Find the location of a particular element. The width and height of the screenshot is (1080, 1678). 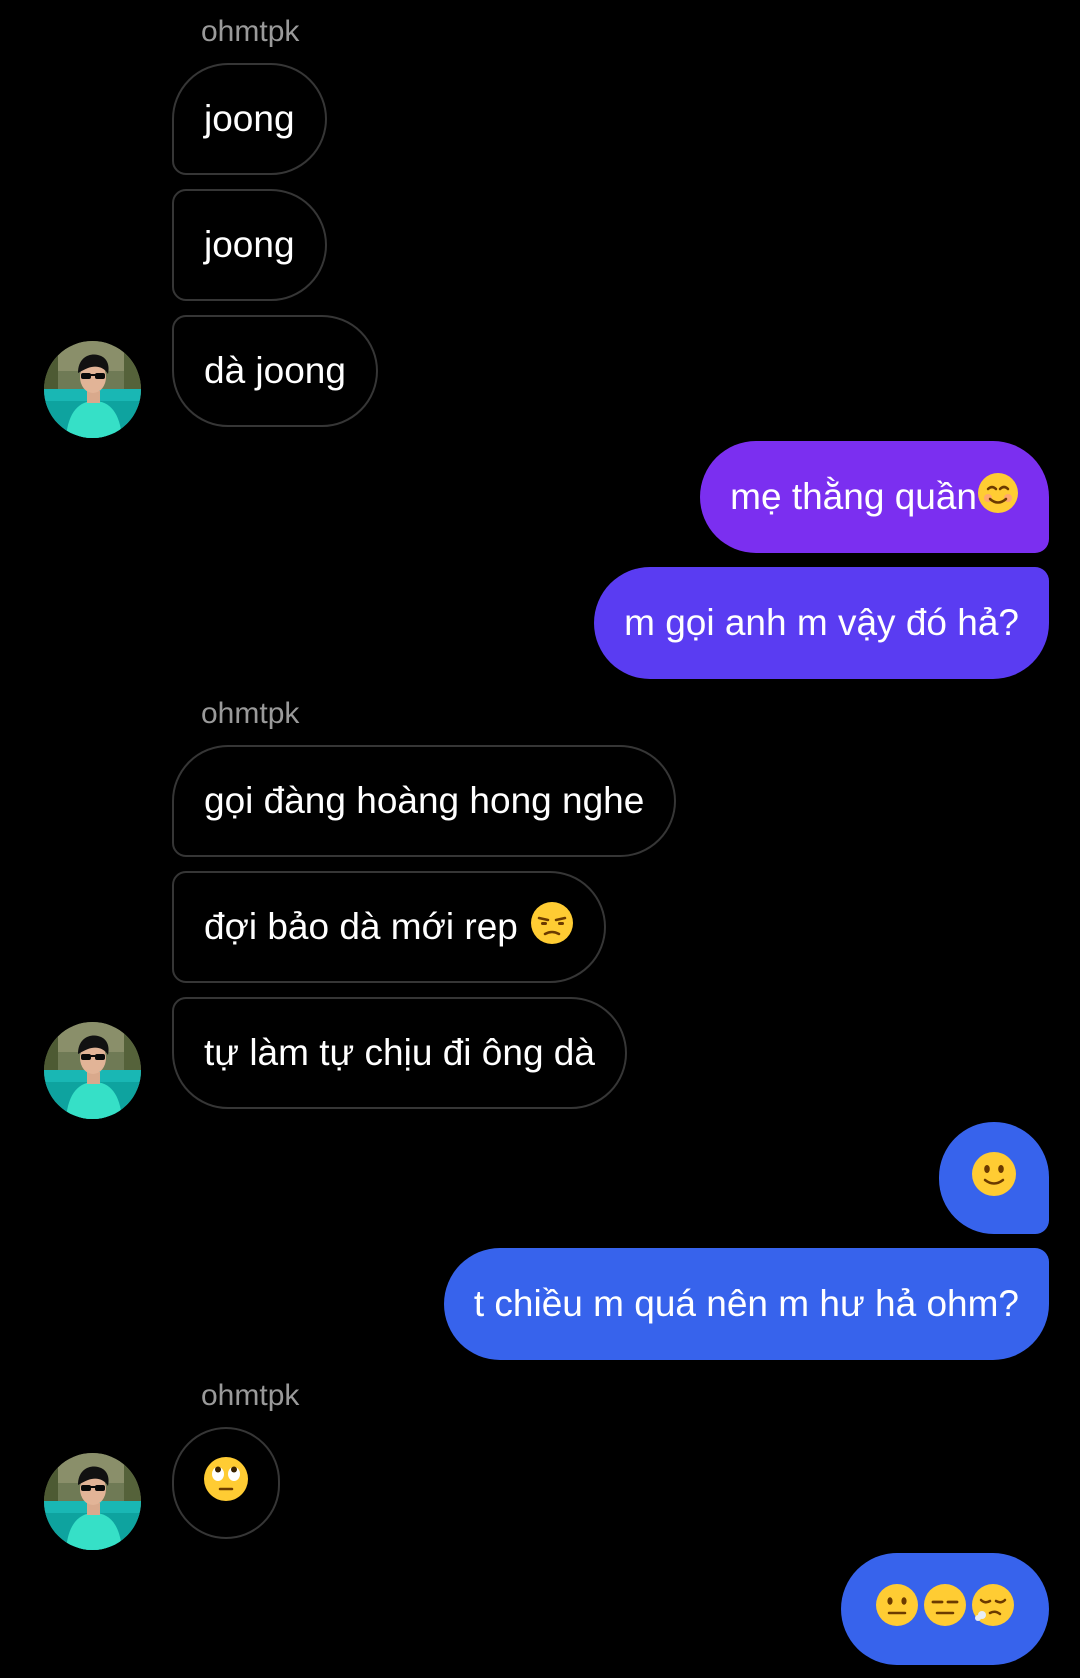

message-text: gọi đàng hoàng hong nghe is located at coordinates (424, 800).